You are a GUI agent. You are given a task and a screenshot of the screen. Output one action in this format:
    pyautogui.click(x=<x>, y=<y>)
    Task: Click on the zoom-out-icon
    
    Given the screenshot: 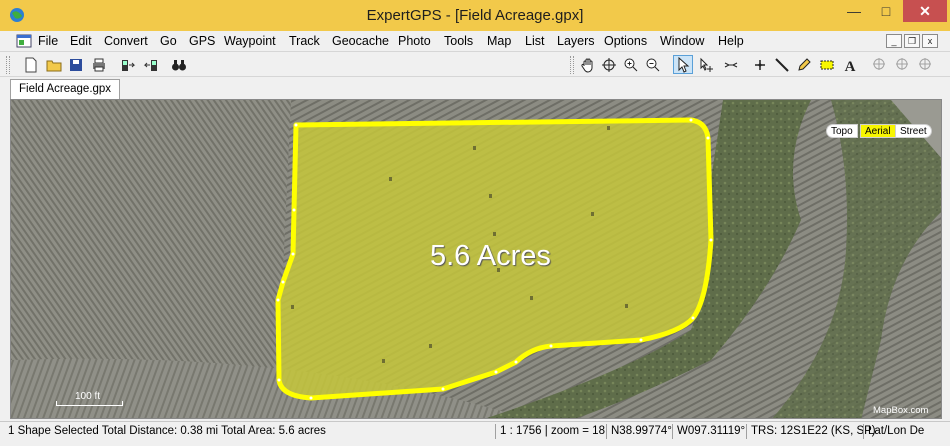 What is the action you would take?
    pyautogui.click(x=653, y=64)
    